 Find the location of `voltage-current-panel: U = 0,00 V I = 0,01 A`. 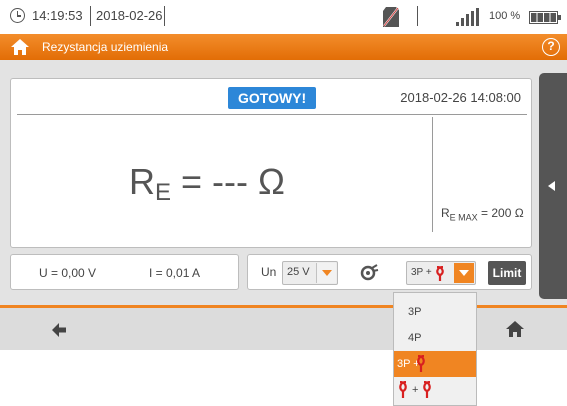

voltage-current-panel: U = 0,00 V I = 0,01 A is located at coordinates (124, 272).